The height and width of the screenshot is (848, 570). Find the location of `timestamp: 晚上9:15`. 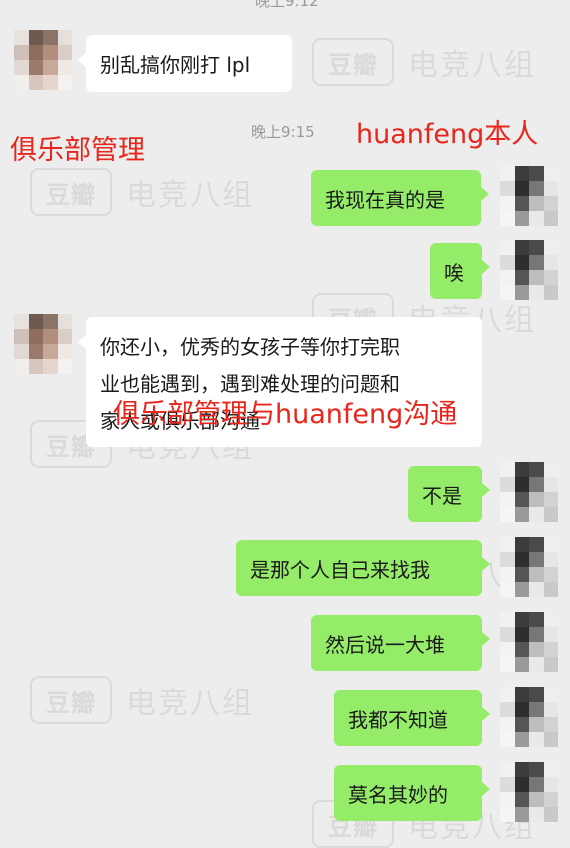

timestamp: 晚上9:15 is located at coordinates (283, 132).